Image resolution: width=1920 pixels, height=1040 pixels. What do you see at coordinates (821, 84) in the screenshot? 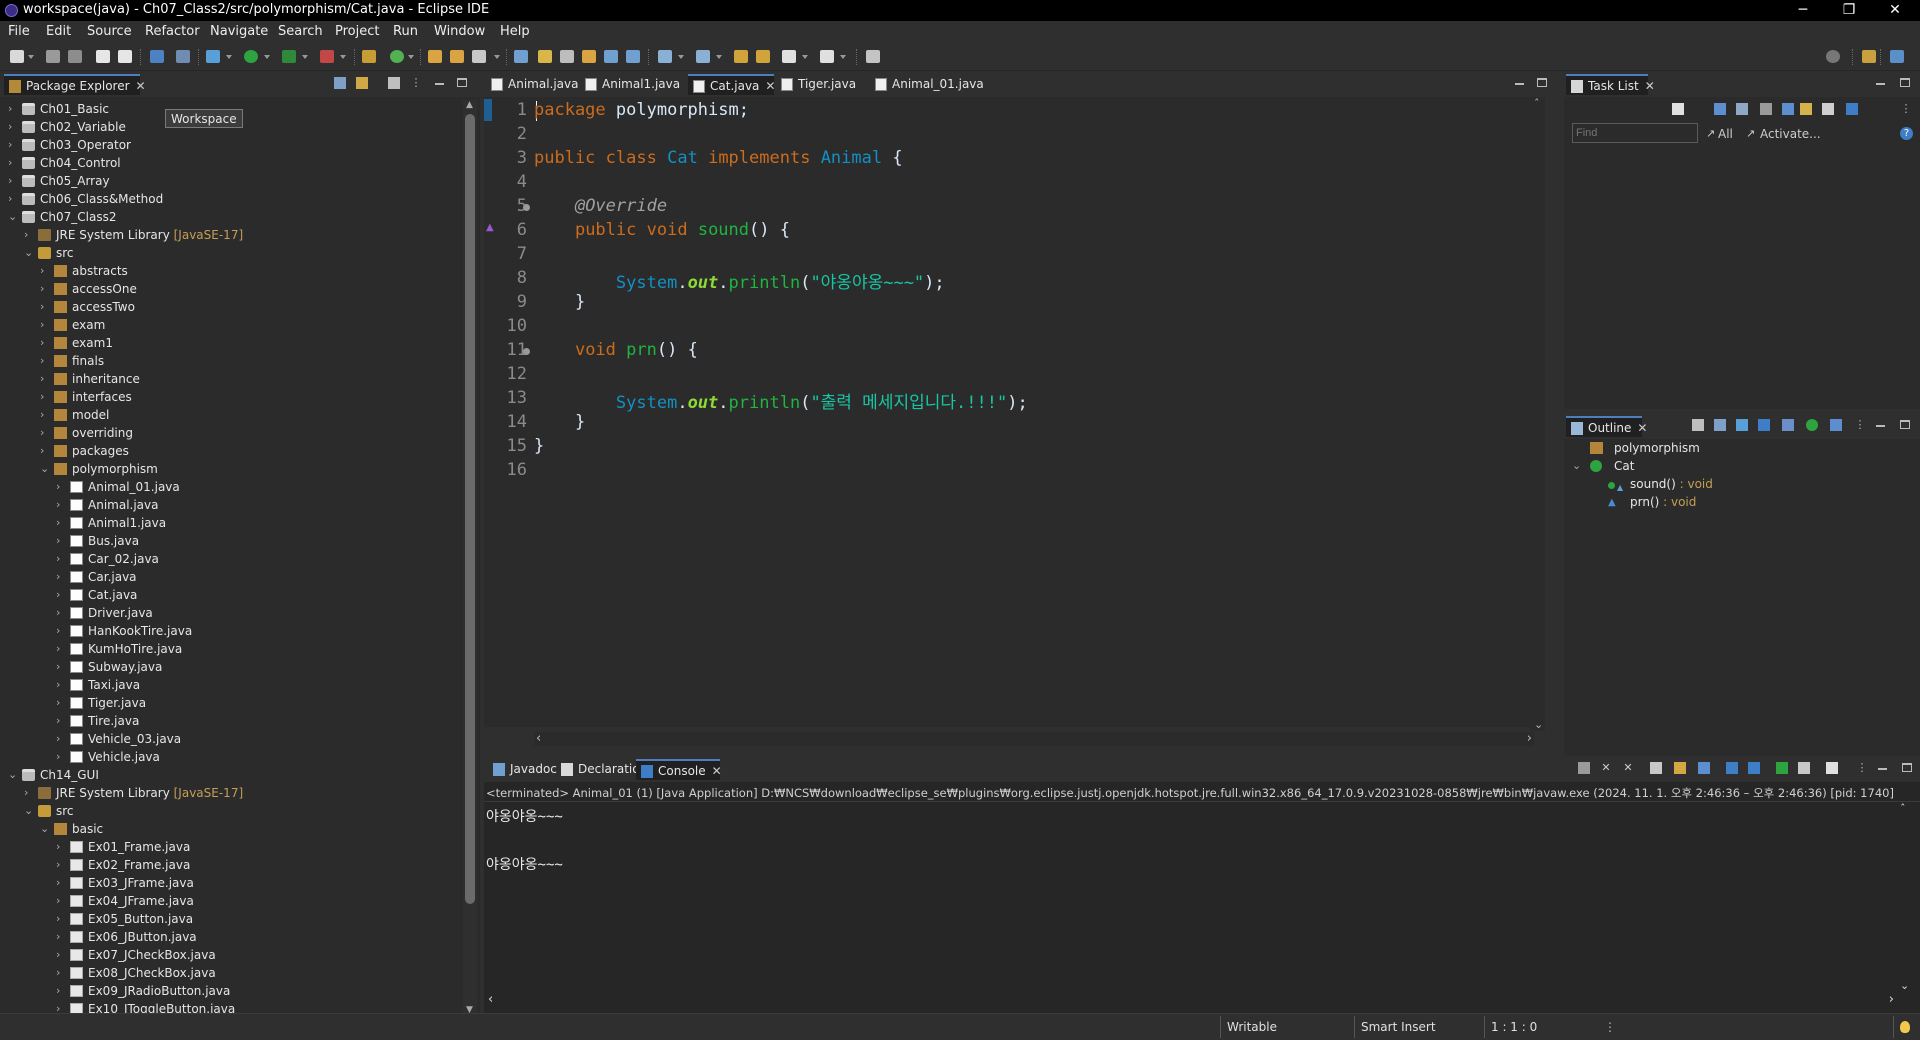
I see `editor-tab: Tiger.java` at bounding box center [821, 84].